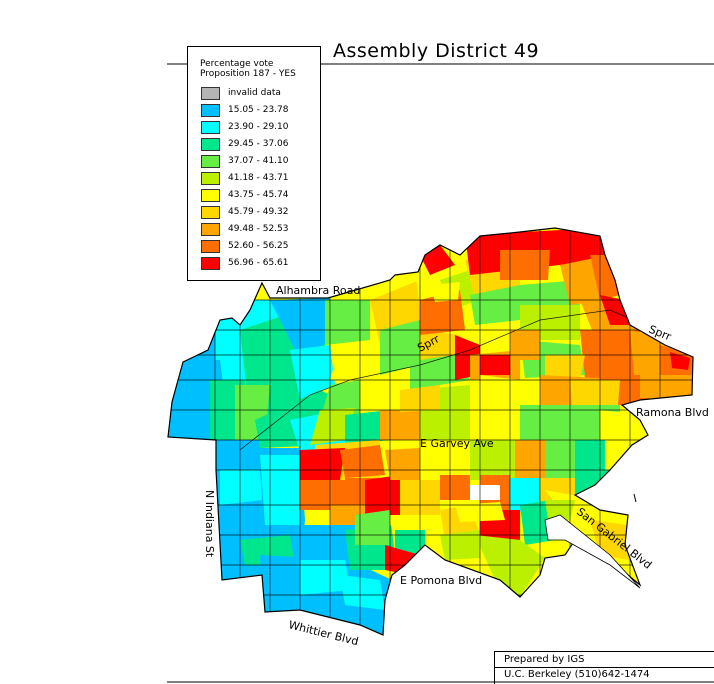  What do you see at coordinates (436, 51) in the screenshot?
I see `map-title: Assembly District 49` at bounding box center [436, 51].